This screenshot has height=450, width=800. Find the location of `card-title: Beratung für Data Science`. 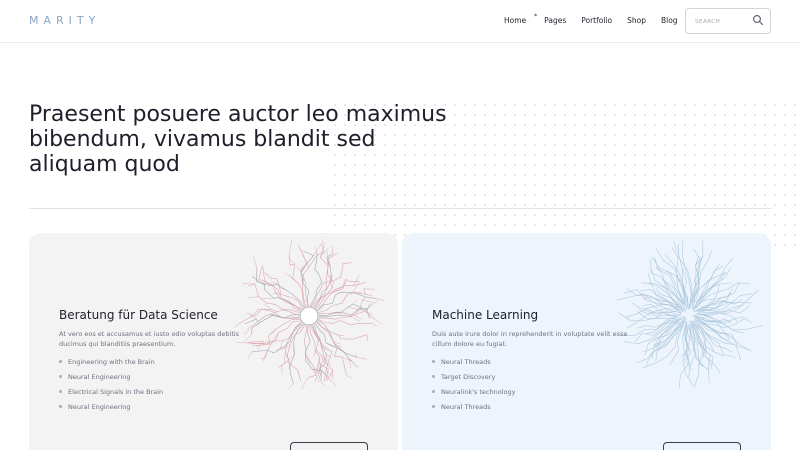

card-title: Beratung für Data Science is located at coordinates (138, 315).